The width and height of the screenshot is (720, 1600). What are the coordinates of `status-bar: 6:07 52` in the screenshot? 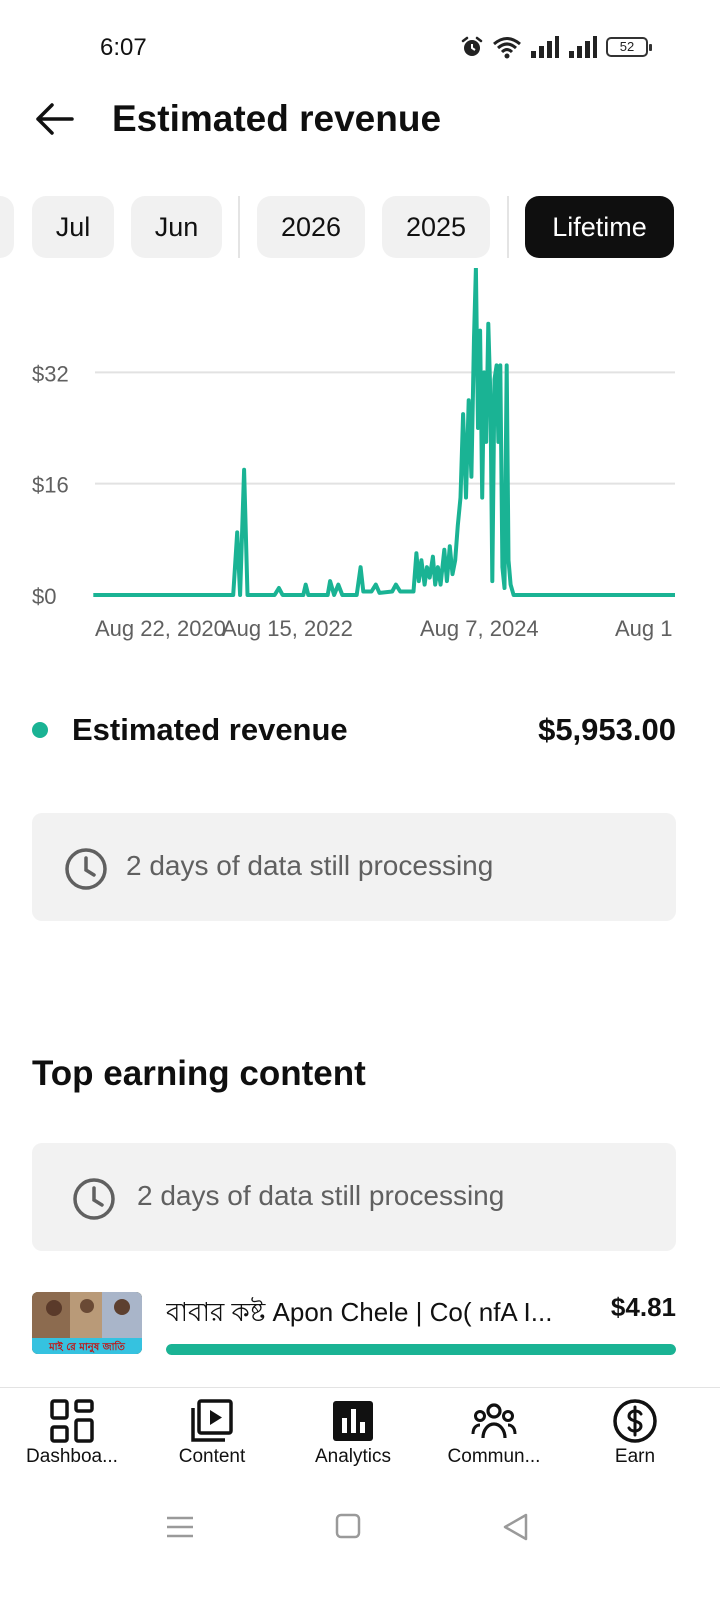 It's located at (360, 48).